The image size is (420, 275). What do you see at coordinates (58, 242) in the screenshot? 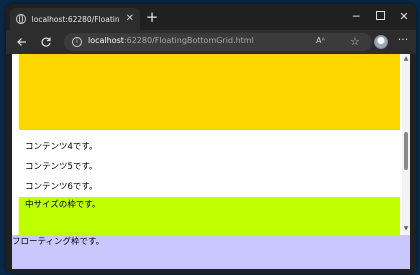
I see `floating-frame-text: フローティング枠です。` at bounding box center [58, 242].